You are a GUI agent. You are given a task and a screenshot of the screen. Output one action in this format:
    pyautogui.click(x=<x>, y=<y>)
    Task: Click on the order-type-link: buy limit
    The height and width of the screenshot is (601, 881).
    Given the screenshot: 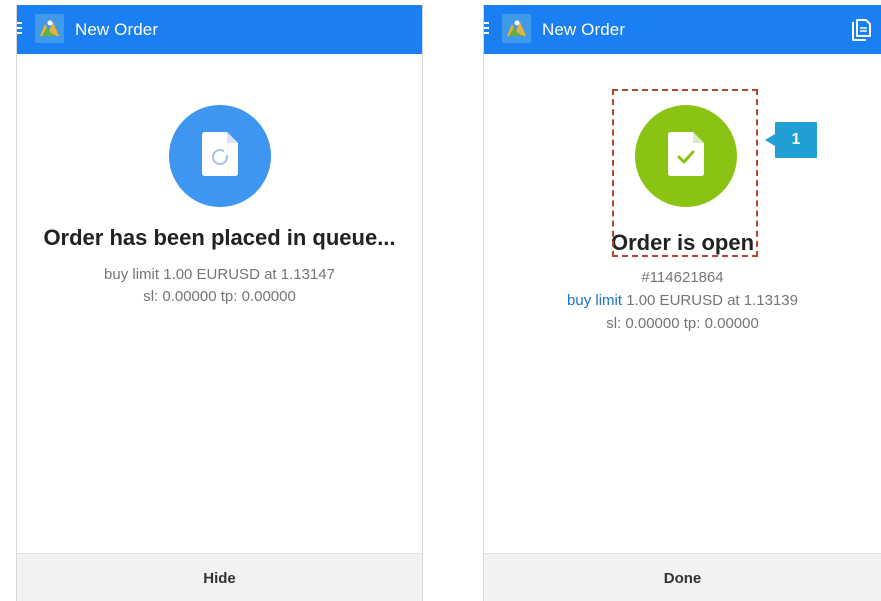 What is the action you would take?
    pyautogui.click(x=594, y=300)
    